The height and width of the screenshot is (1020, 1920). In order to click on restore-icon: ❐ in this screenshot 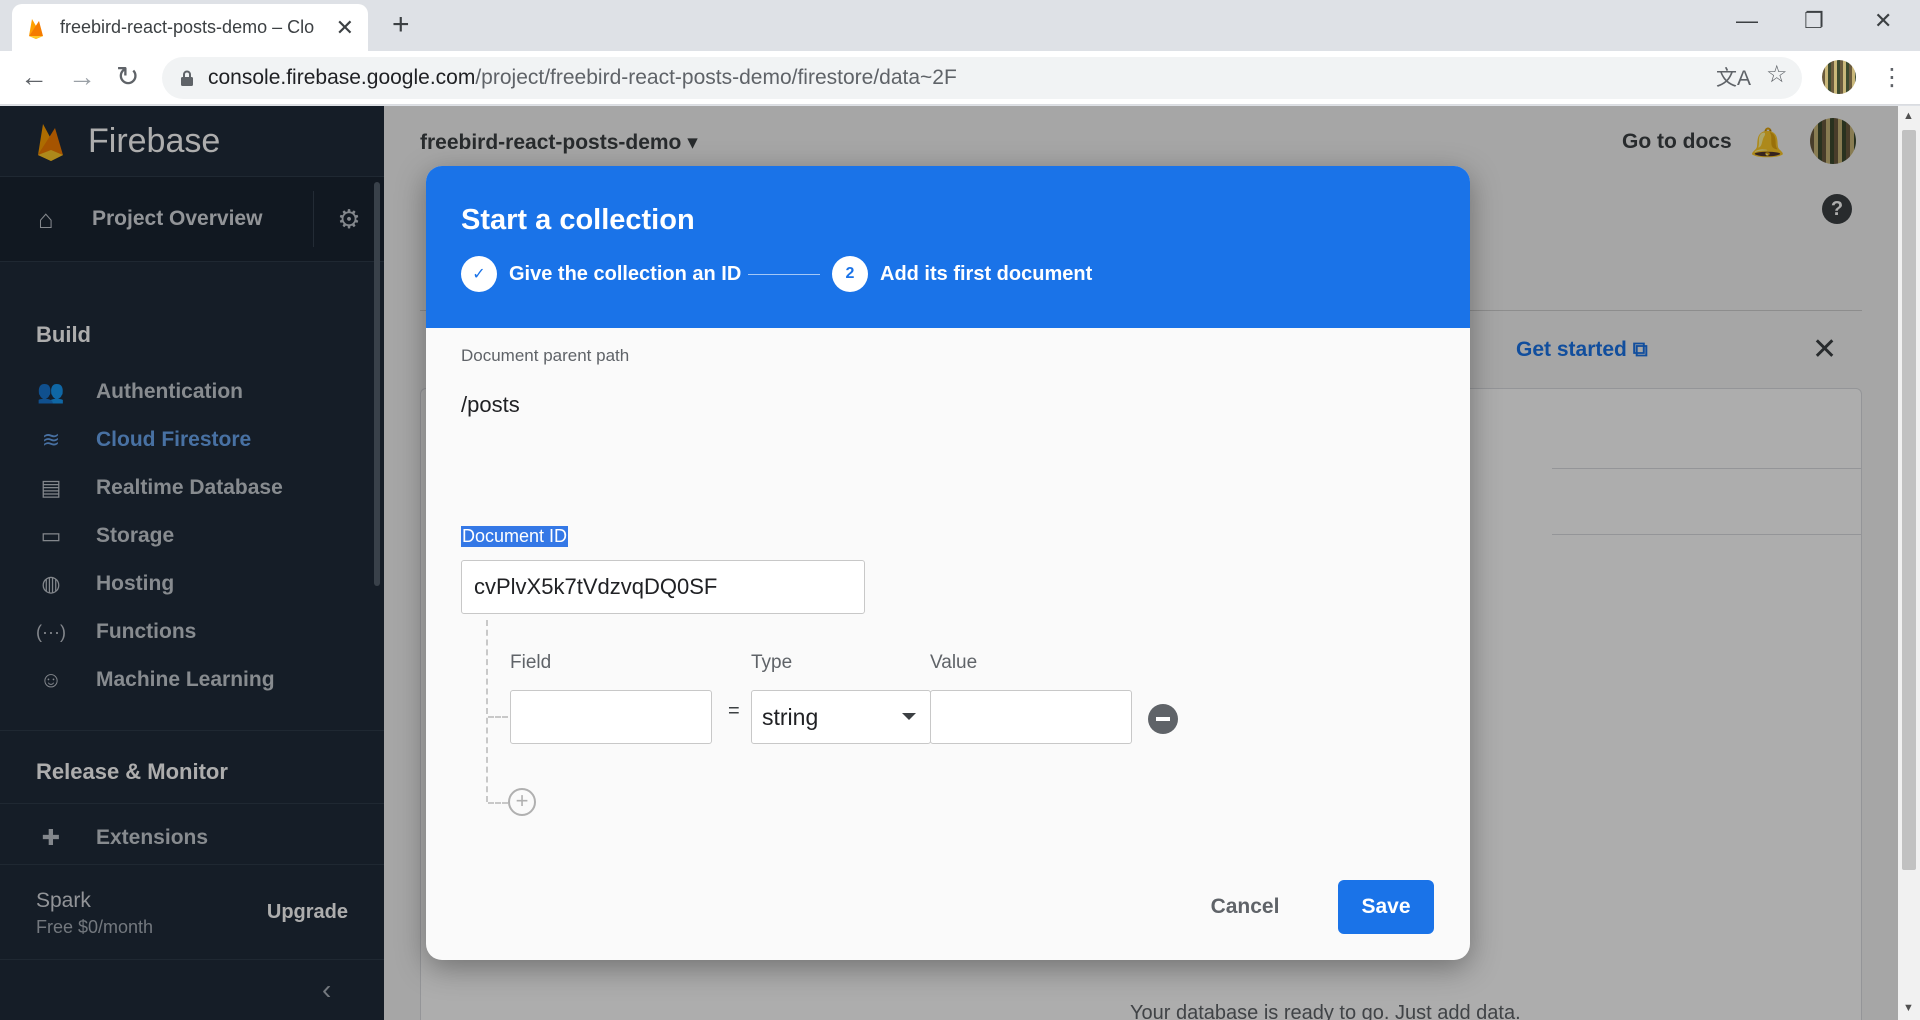, I will do `click(1814, 21)`.